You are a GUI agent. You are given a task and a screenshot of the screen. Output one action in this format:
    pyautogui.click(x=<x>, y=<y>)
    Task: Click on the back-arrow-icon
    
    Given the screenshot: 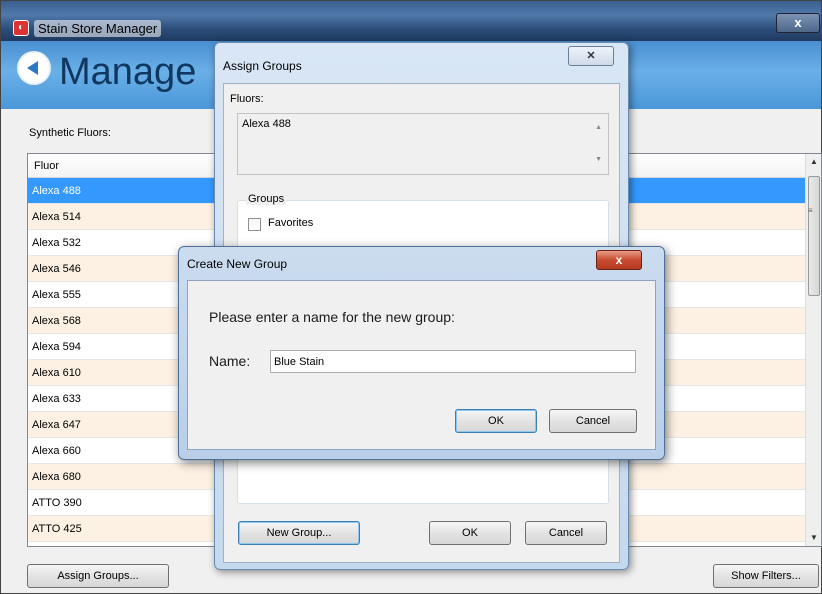 What is the action you would take?
    pyautogui.click(x=32, y=68)
    